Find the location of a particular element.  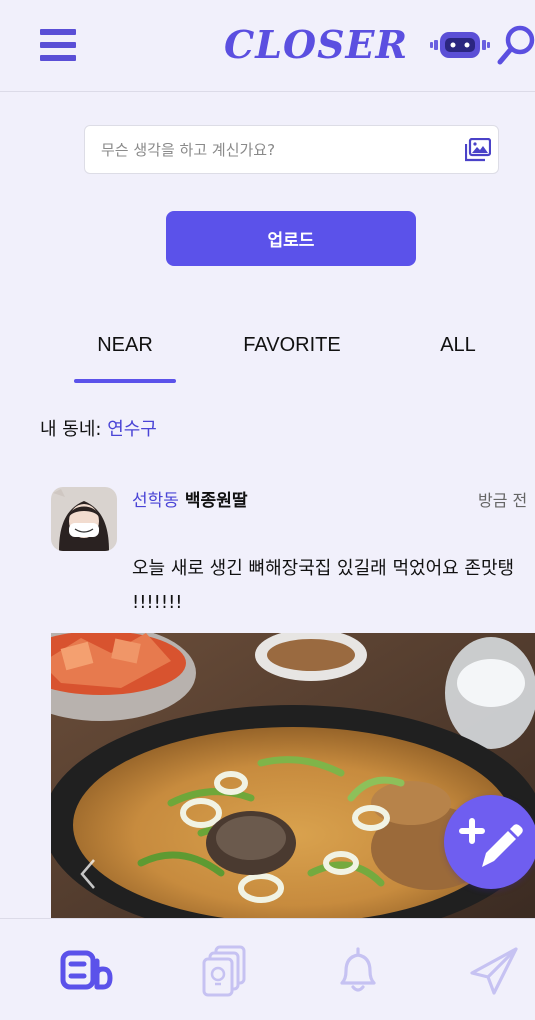

post-body: 오늘 새로 생긴 뼈해장국집 있길래 먹었어요 존맛탱 !!!!!!! is located at coordinates (323, 585).